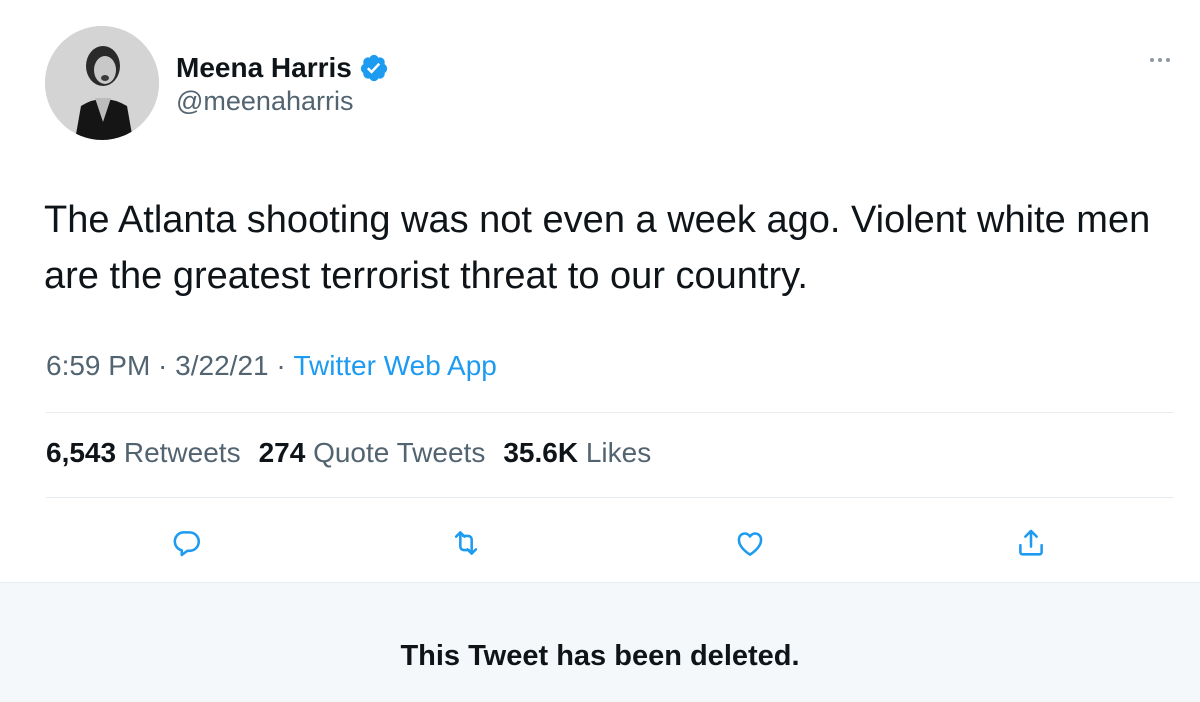  What do you see at coordinates (541, 452) in the screenshot?
I see `stat-count: 35.6K` at bounding box center [541, 452].